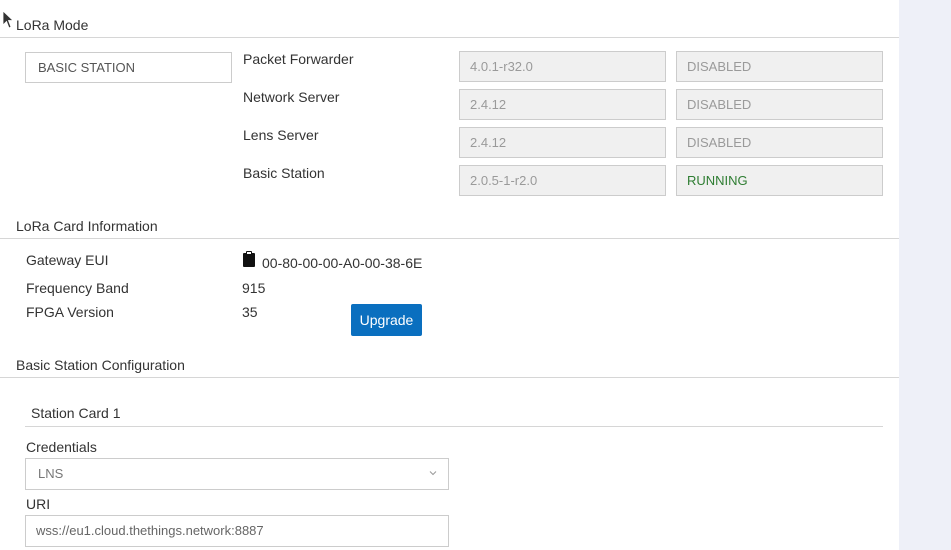 Image resolution: width=951 pixels, height=550 pixels. Describe the element at coordinates (298, 59) in the screenshot. I see `service-name-packet-forwarder: Packet Forwarder` at that location.